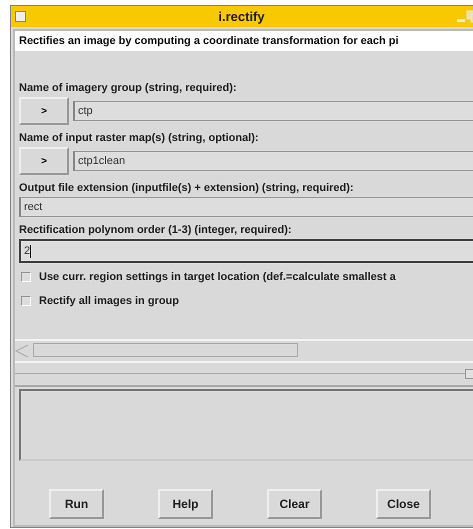 Image resolution: width=473 pixels, height=529 pixels. Describe the element at coordinates (469, 374) in the screenshot. I see `sash-handle` at that location.